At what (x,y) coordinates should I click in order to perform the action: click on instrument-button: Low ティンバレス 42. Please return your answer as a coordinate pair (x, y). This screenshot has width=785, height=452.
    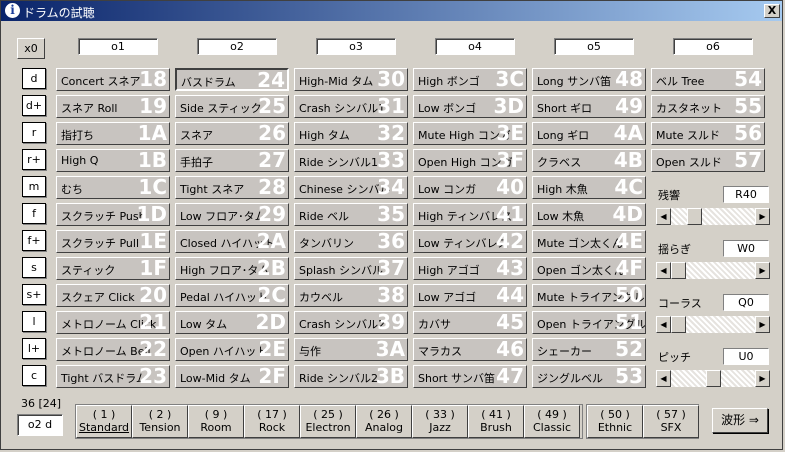
    Looking at the image, I should click on (470, 241).